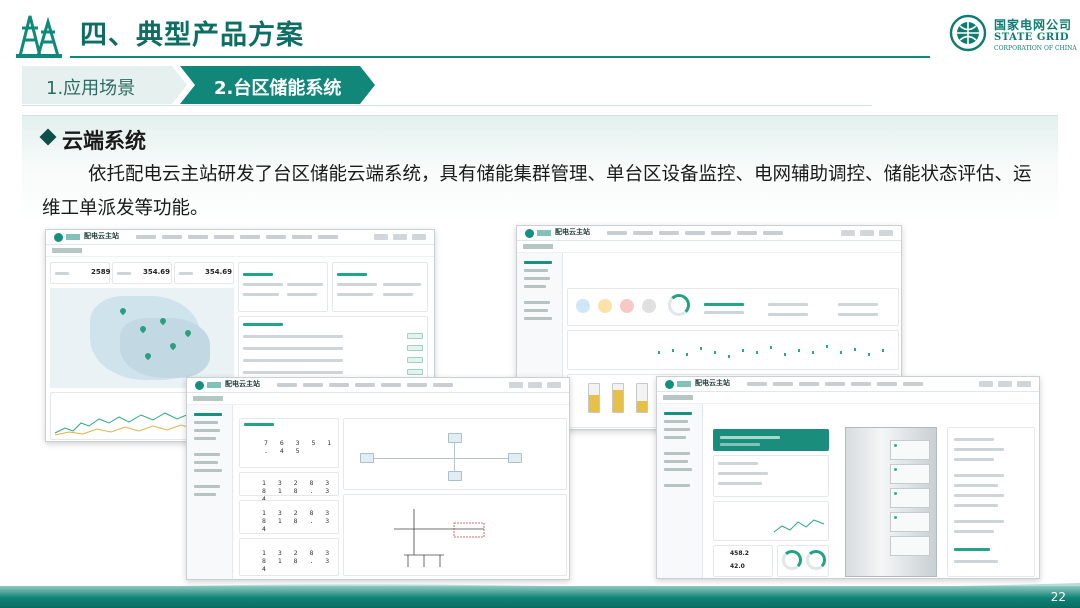  What do you see at coordinates (500, 57) in the screenshot?
I see `header-divider` at bounding box center [500, 57].